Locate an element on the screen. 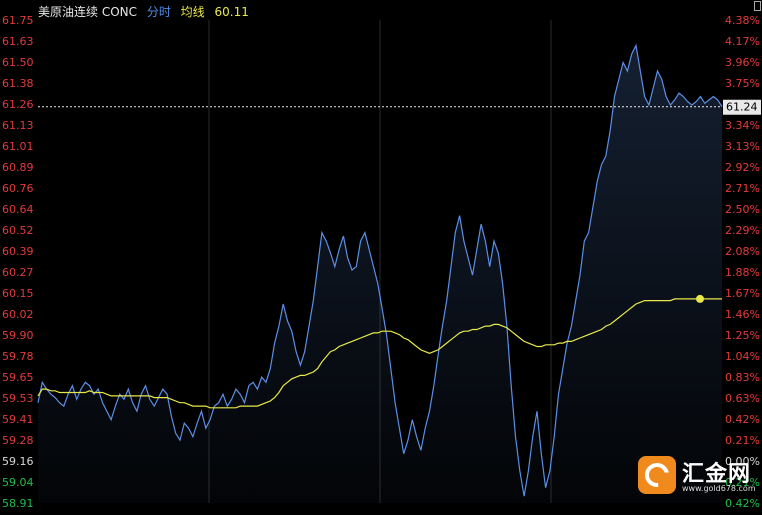 The image size is (762, 515). left-tick-label: 61.50 is located at coordinates (18, 62).